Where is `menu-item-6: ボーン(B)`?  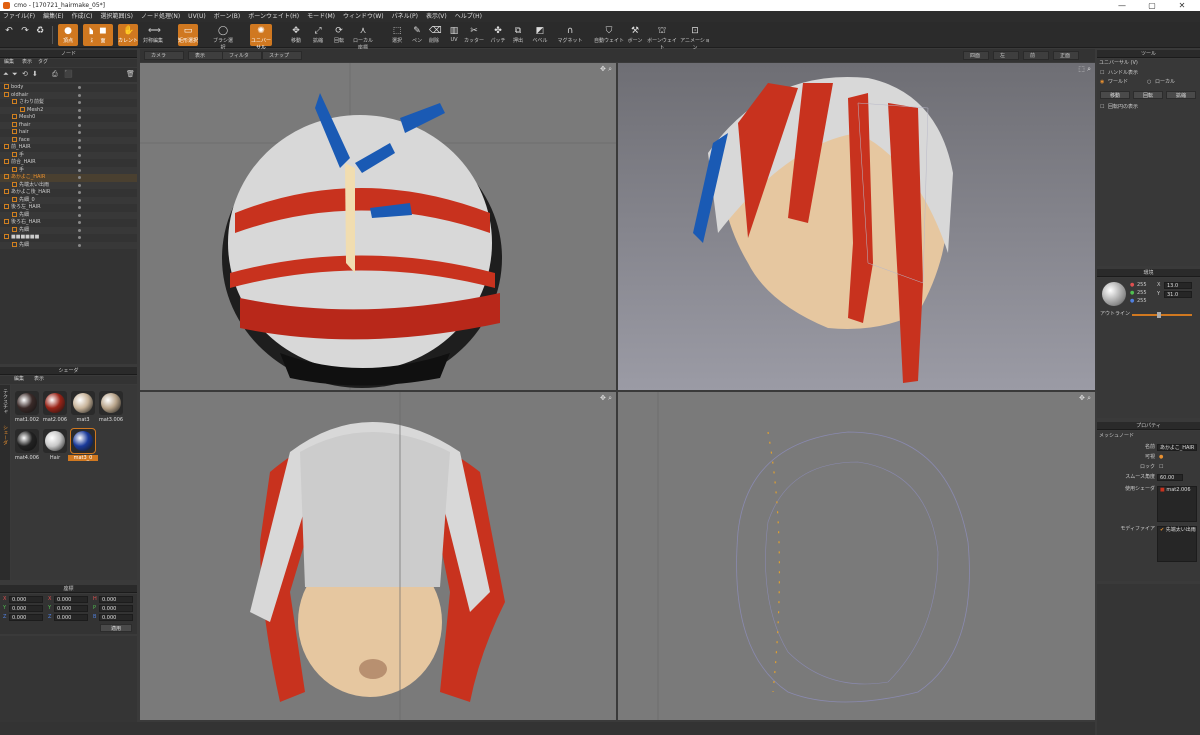 menu-item-6: ボーン(B) is located at coordinates (227, 16).